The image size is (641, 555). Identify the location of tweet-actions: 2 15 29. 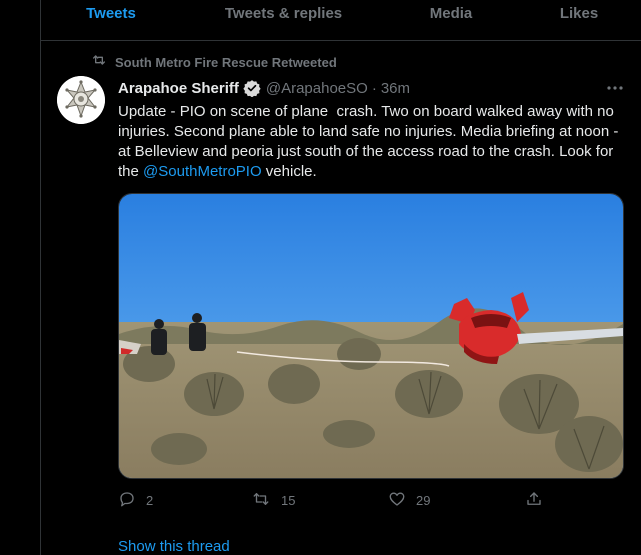
(370, 500).